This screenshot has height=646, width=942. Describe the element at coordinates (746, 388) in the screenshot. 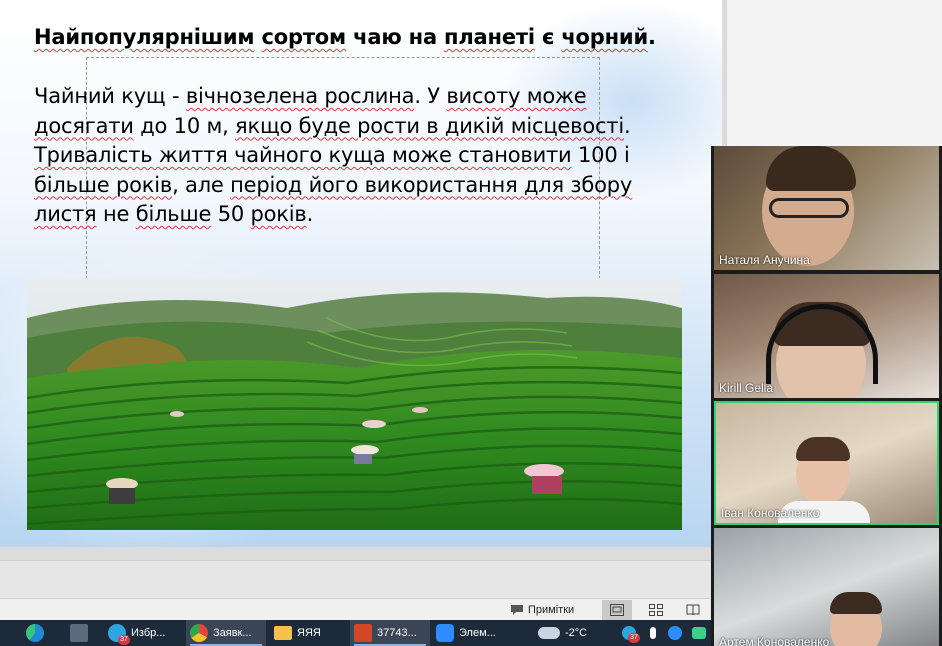

I see `participant-name: Kirill Gella` at that location.